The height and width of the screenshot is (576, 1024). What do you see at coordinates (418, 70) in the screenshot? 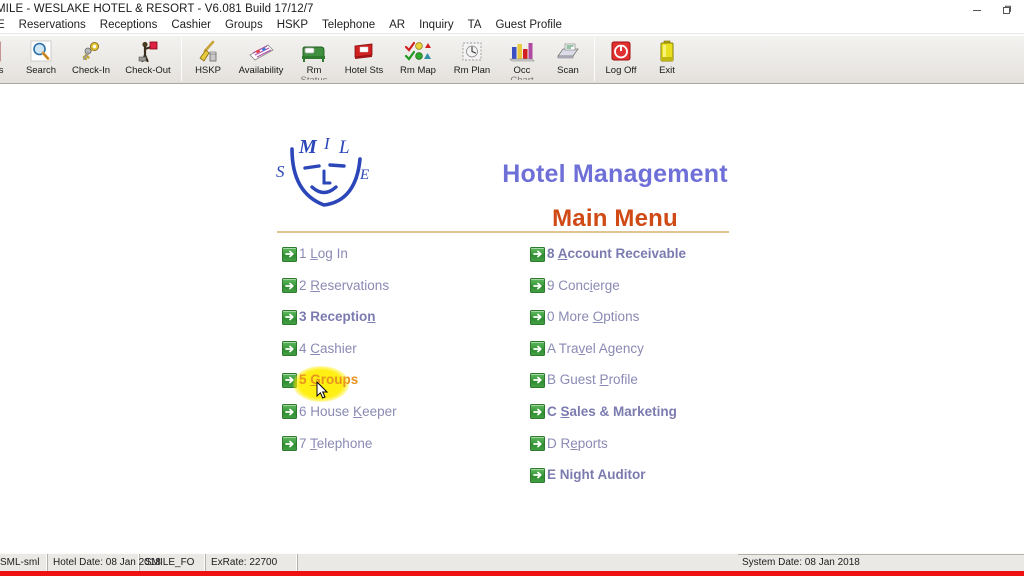
I see `toolbar-label: Rm Map` at bounding box center [418, 70].